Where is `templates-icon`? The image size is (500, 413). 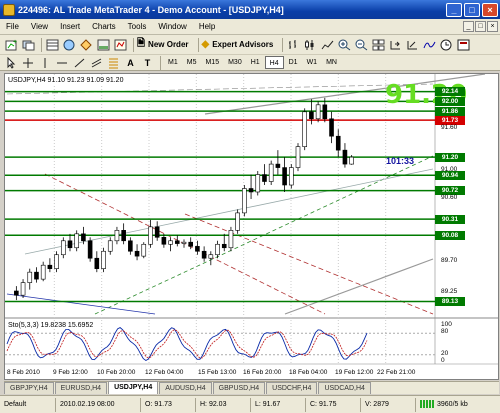
templates-icon is located at coordinates (463, 44).